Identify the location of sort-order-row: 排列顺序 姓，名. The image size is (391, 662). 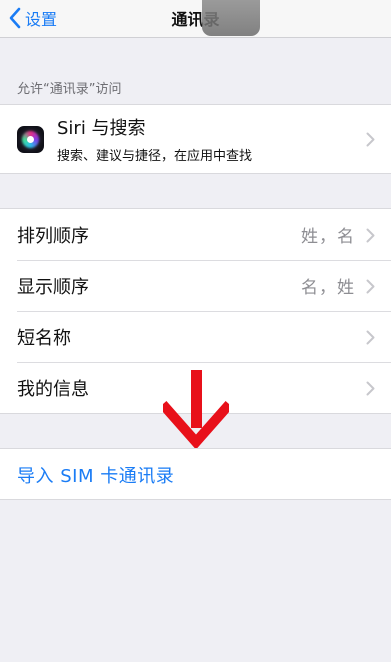
(195, 234).